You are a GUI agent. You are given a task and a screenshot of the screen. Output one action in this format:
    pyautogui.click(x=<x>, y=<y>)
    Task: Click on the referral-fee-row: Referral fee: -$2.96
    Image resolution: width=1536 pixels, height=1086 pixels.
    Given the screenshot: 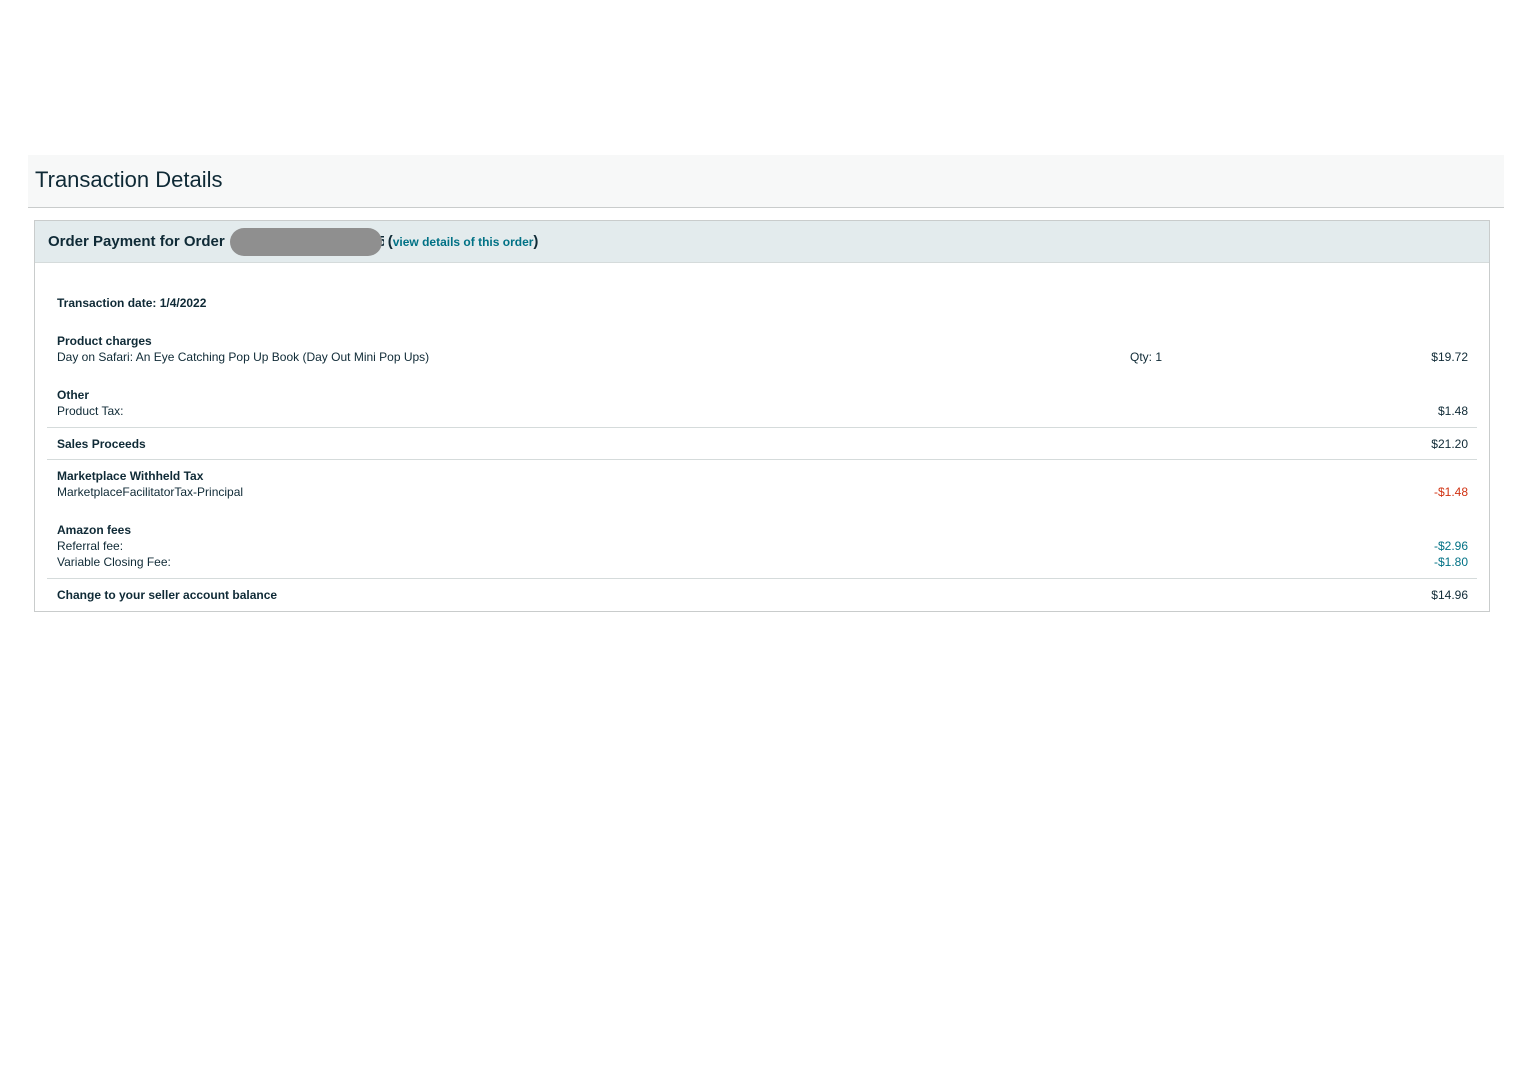 What is the action you would take?
    pyautogui.click(x=762, y=546)
    